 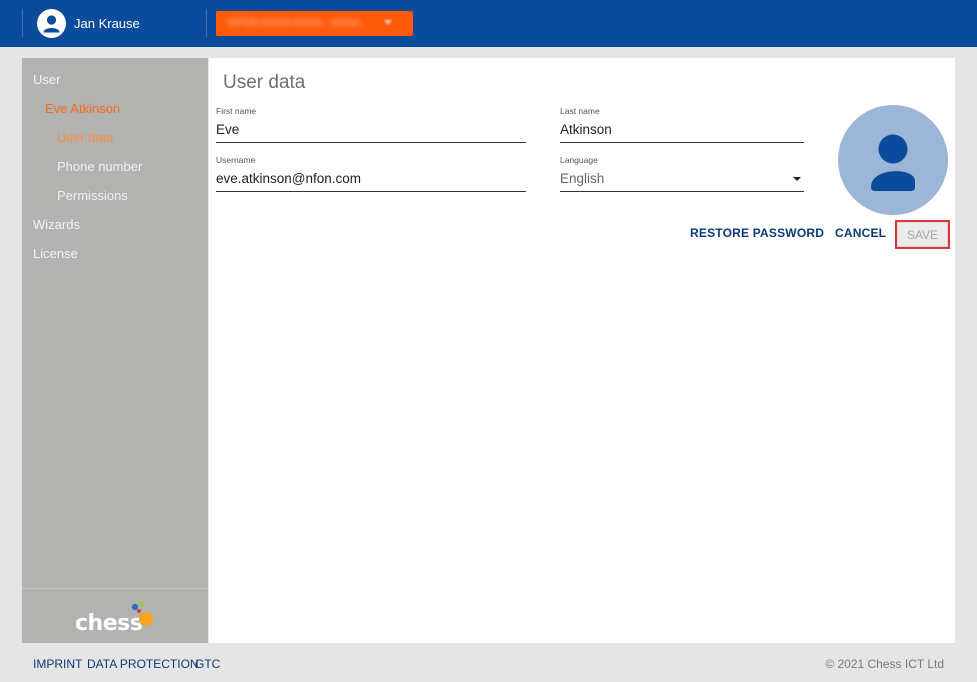 I want to click on top-header: Jan Krause NFON AAAA AAAA · AAAA, so click(x=488, y=23).